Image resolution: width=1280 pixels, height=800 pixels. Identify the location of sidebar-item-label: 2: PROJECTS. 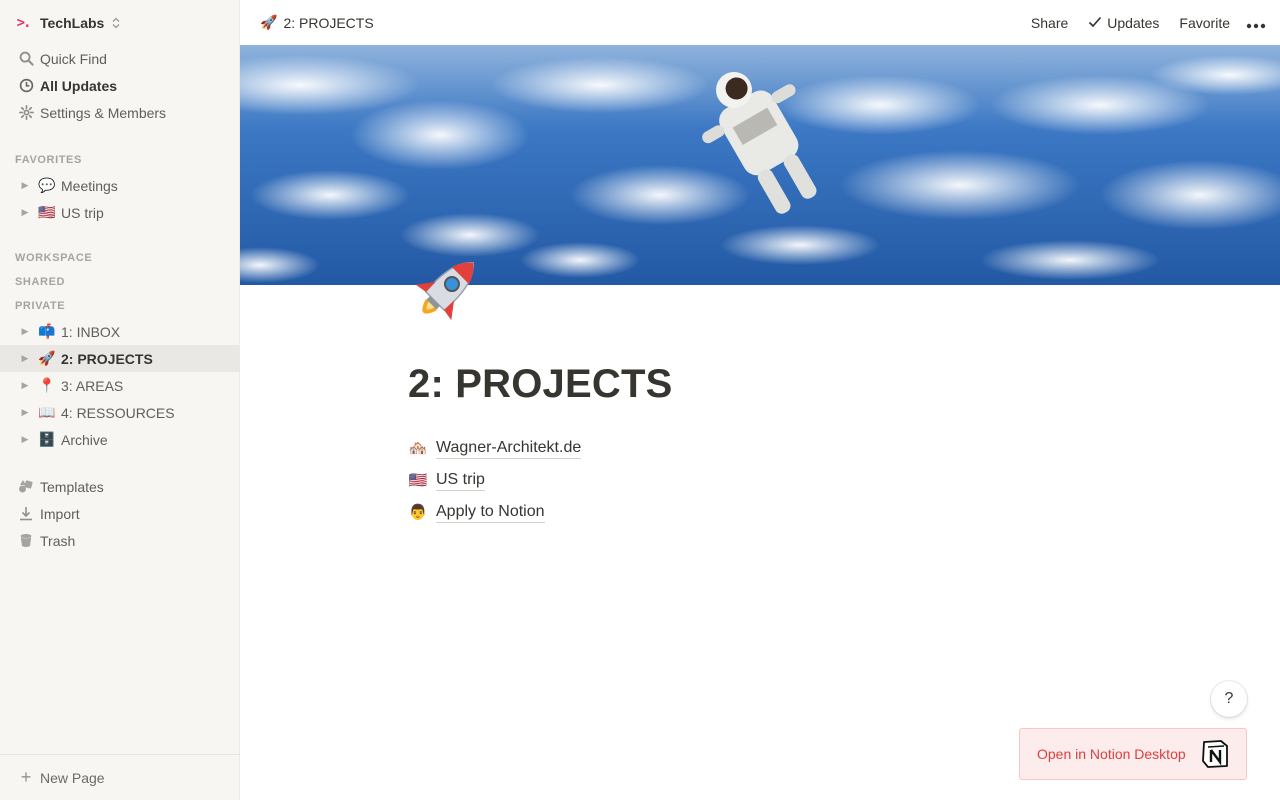
(107, 358).